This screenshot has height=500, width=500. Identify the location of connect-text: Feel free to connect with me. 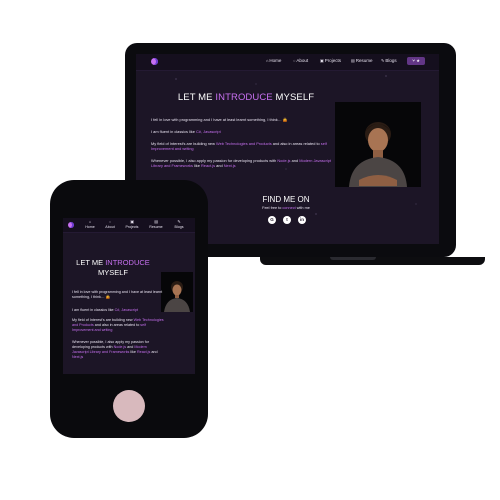
(286, 208).